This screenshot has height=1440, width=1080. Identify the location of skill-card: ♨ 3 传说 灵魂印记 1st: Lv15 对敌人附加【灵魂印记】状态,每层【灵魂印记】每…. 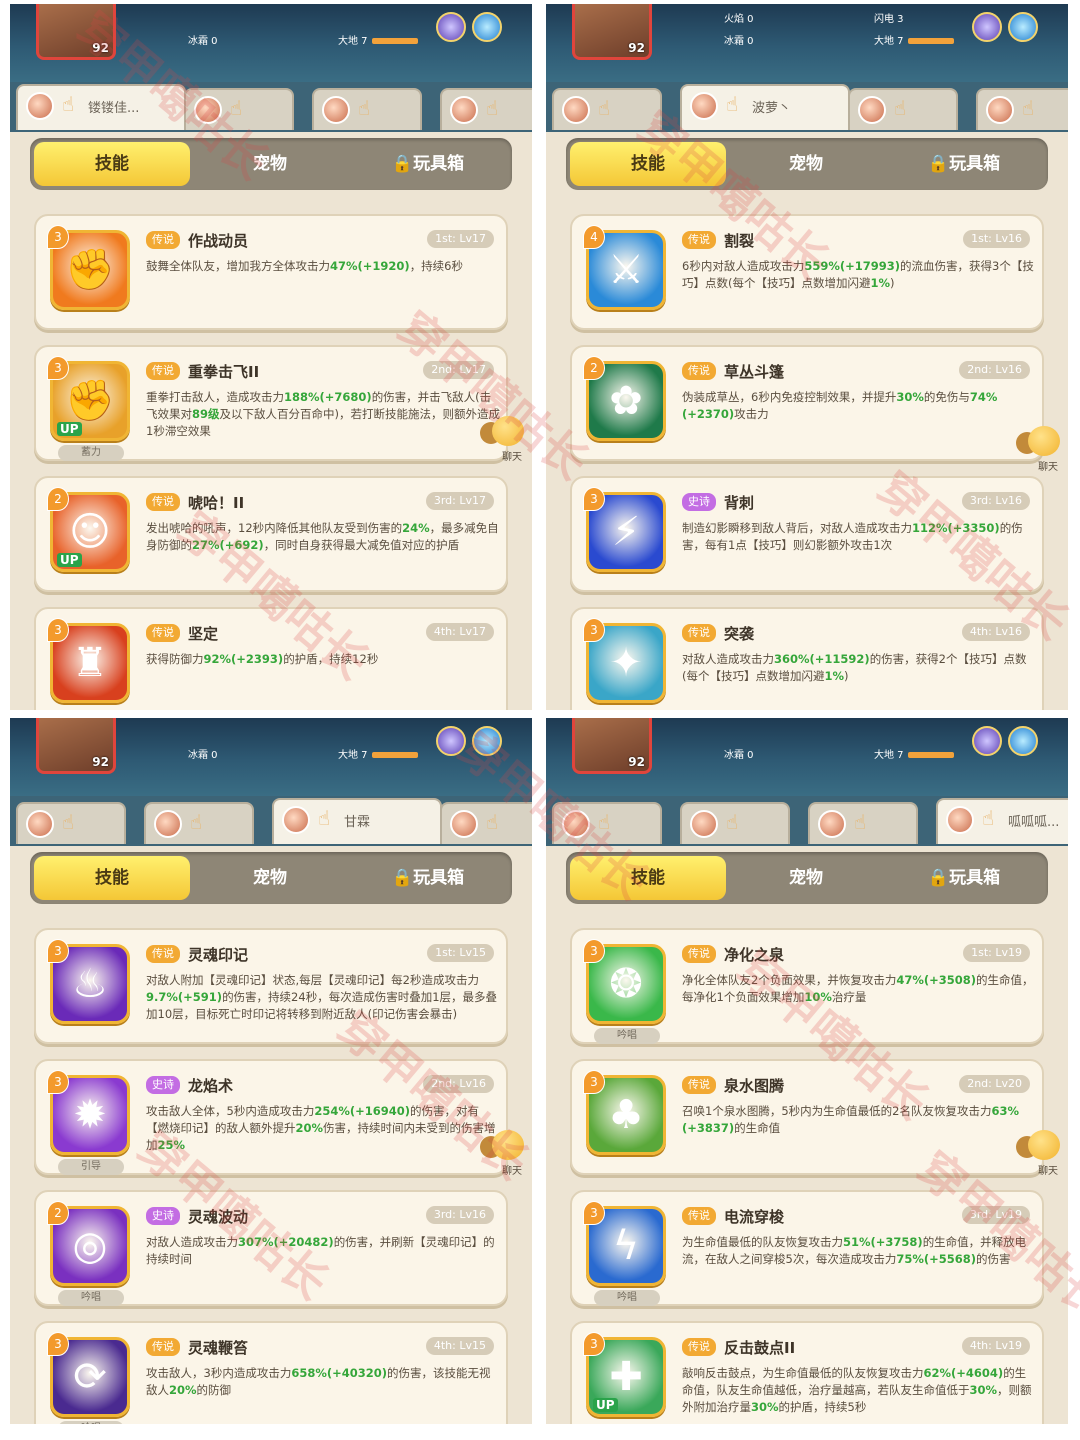
(271, 986).